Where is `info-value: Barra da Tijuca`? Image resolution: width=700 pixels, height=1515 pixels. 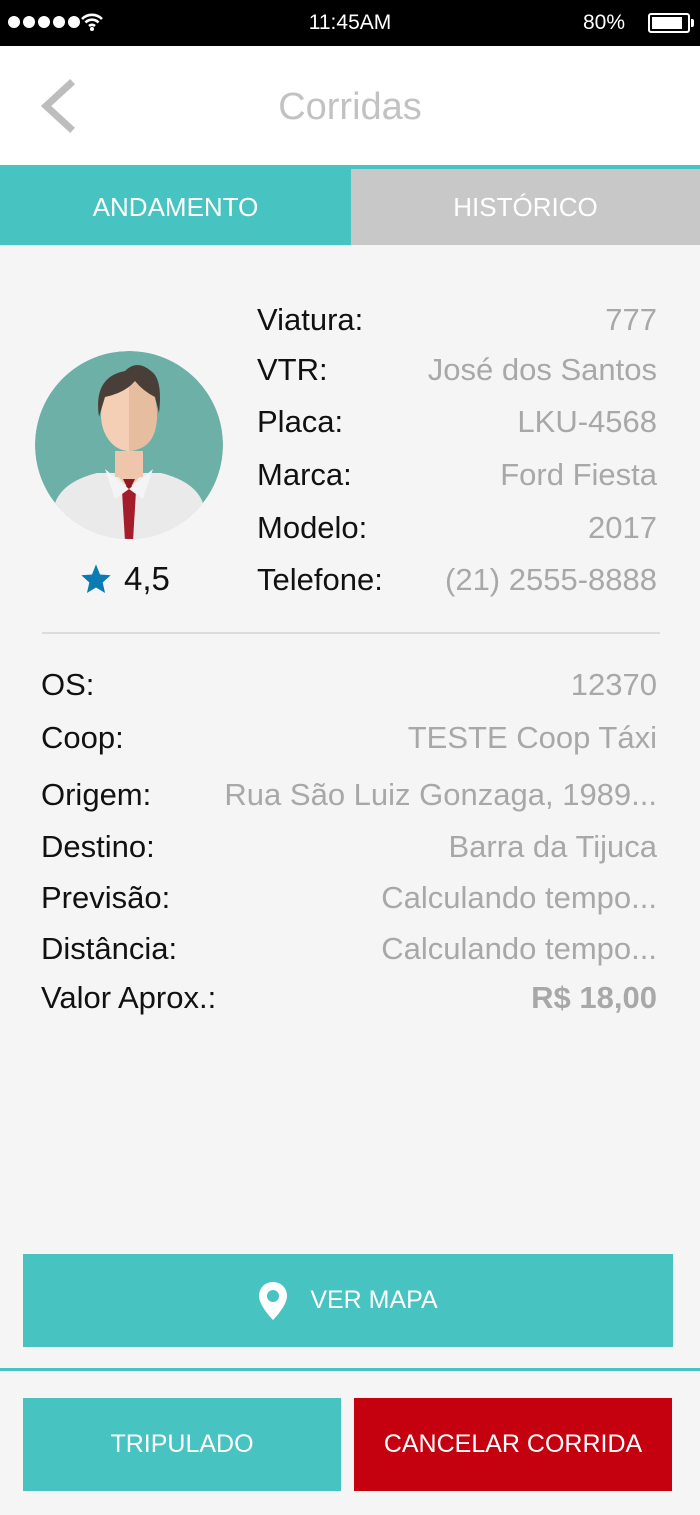
info-value: Barra da Tijuca is located at coordinates (553, 846).